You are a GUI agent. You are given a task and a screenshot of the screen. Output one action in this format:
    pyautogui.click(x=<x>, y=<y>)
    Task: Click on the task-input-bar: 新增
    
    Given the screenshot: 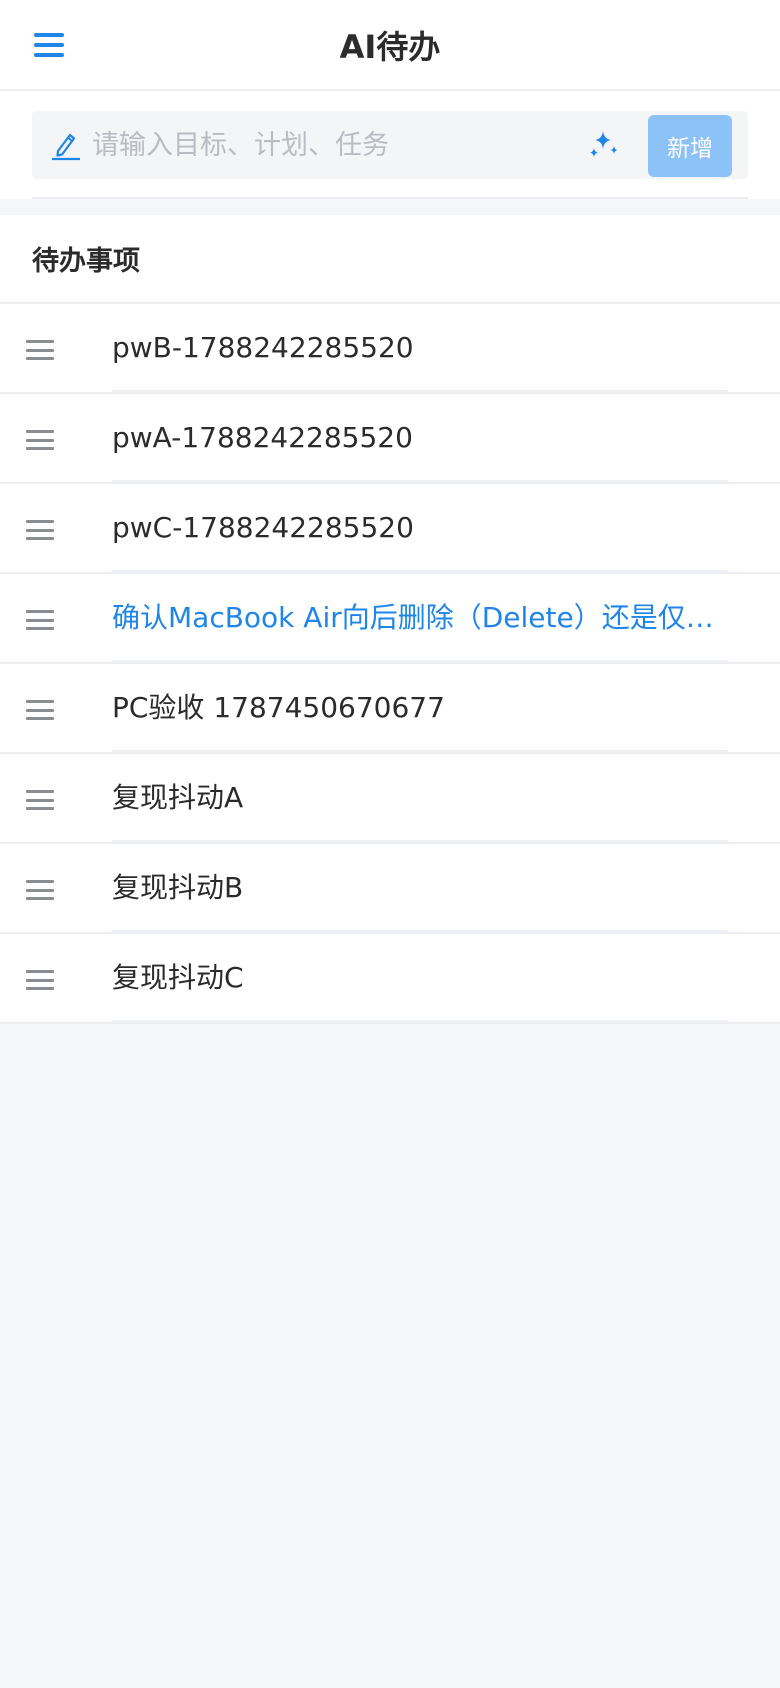 What is the action you would take?
    pyautogui.click(x=390, y=145)
    